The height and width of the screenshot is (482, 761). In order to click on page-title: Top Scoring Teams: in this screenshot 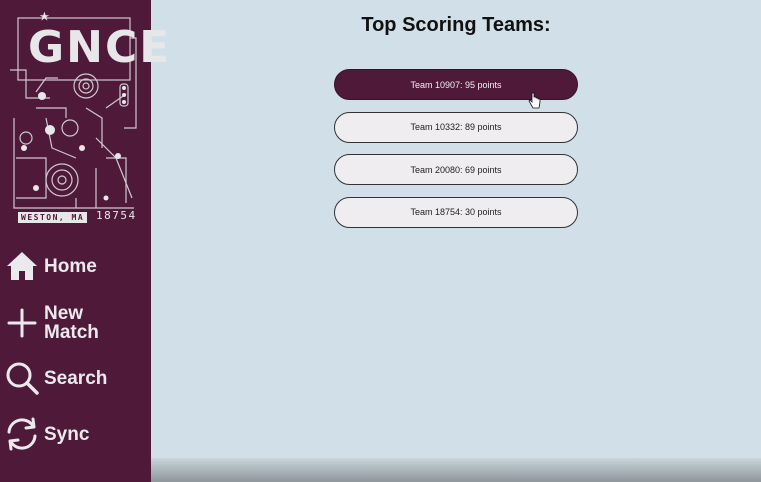, I will do `click(456, 25)`.